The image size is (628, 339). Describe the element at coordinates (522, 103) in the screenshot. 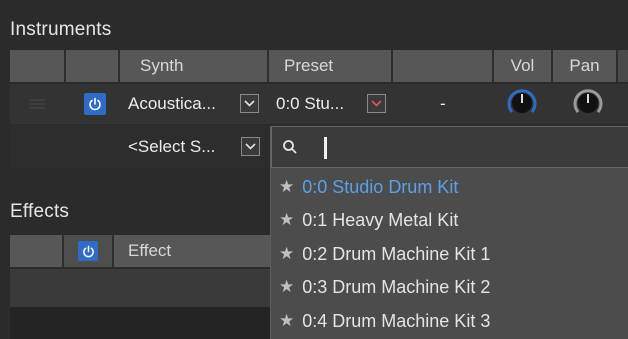

I see `volume-knob-icon` at that location.